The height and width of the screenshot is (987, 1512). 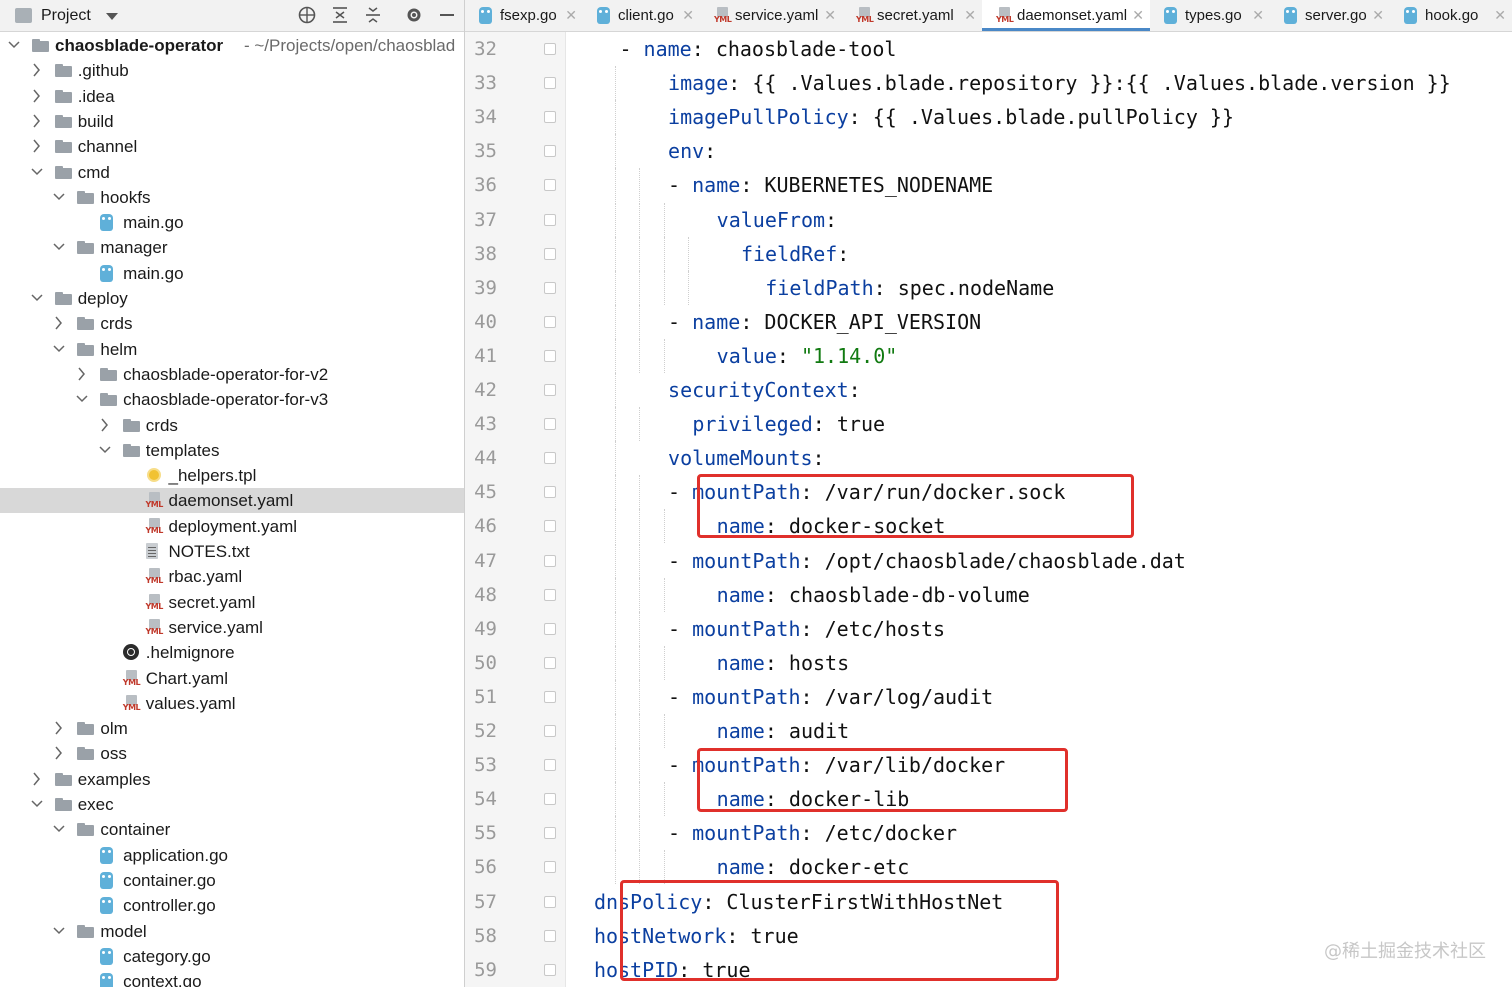 I want to click on tree-row: .idea, so click(x=232, y=96).